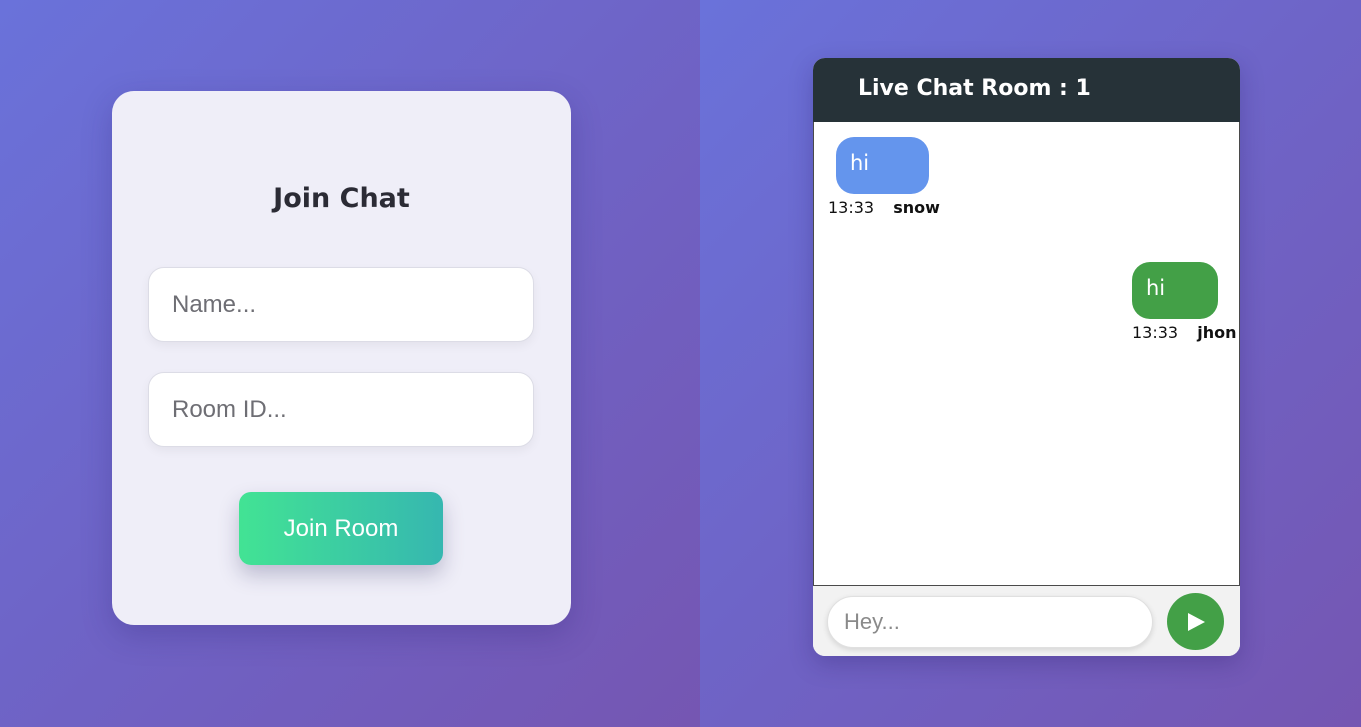  I want to click on name-input, so click(341, 304).